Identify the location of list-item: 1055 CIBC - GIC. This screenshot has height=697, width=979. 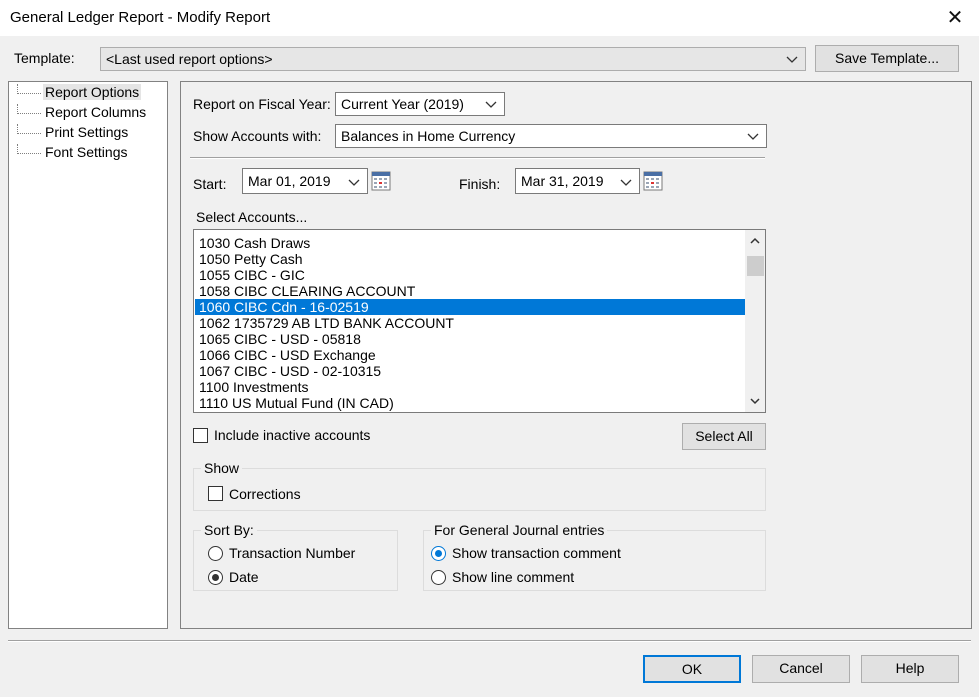
(470, 275).